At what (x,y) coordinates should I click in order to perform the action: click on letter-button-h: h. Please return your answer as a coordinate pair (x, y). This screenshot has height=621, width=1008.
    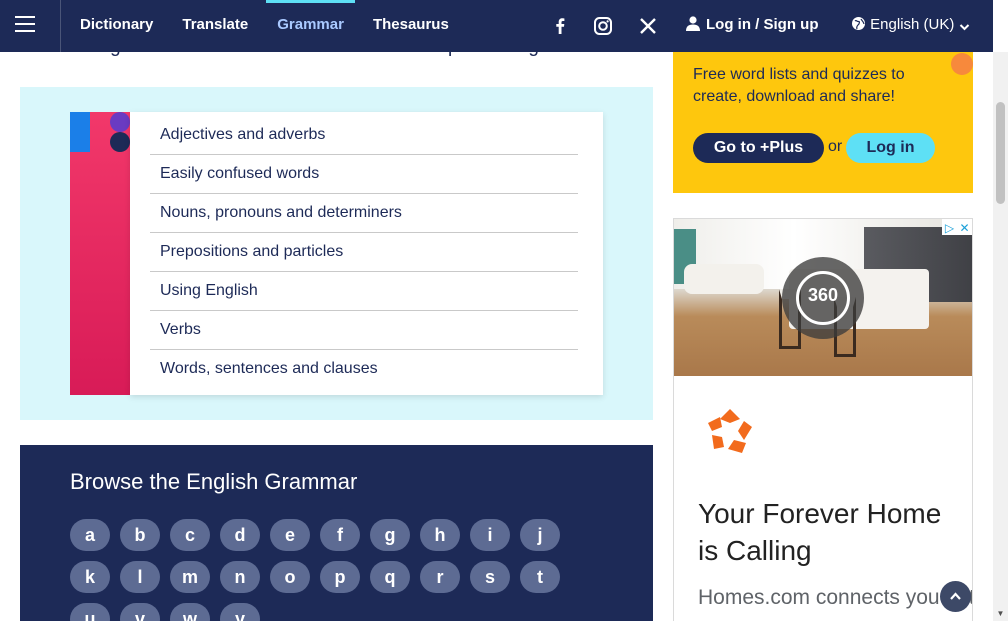
    Looking at the image, I should click on (440, 535).